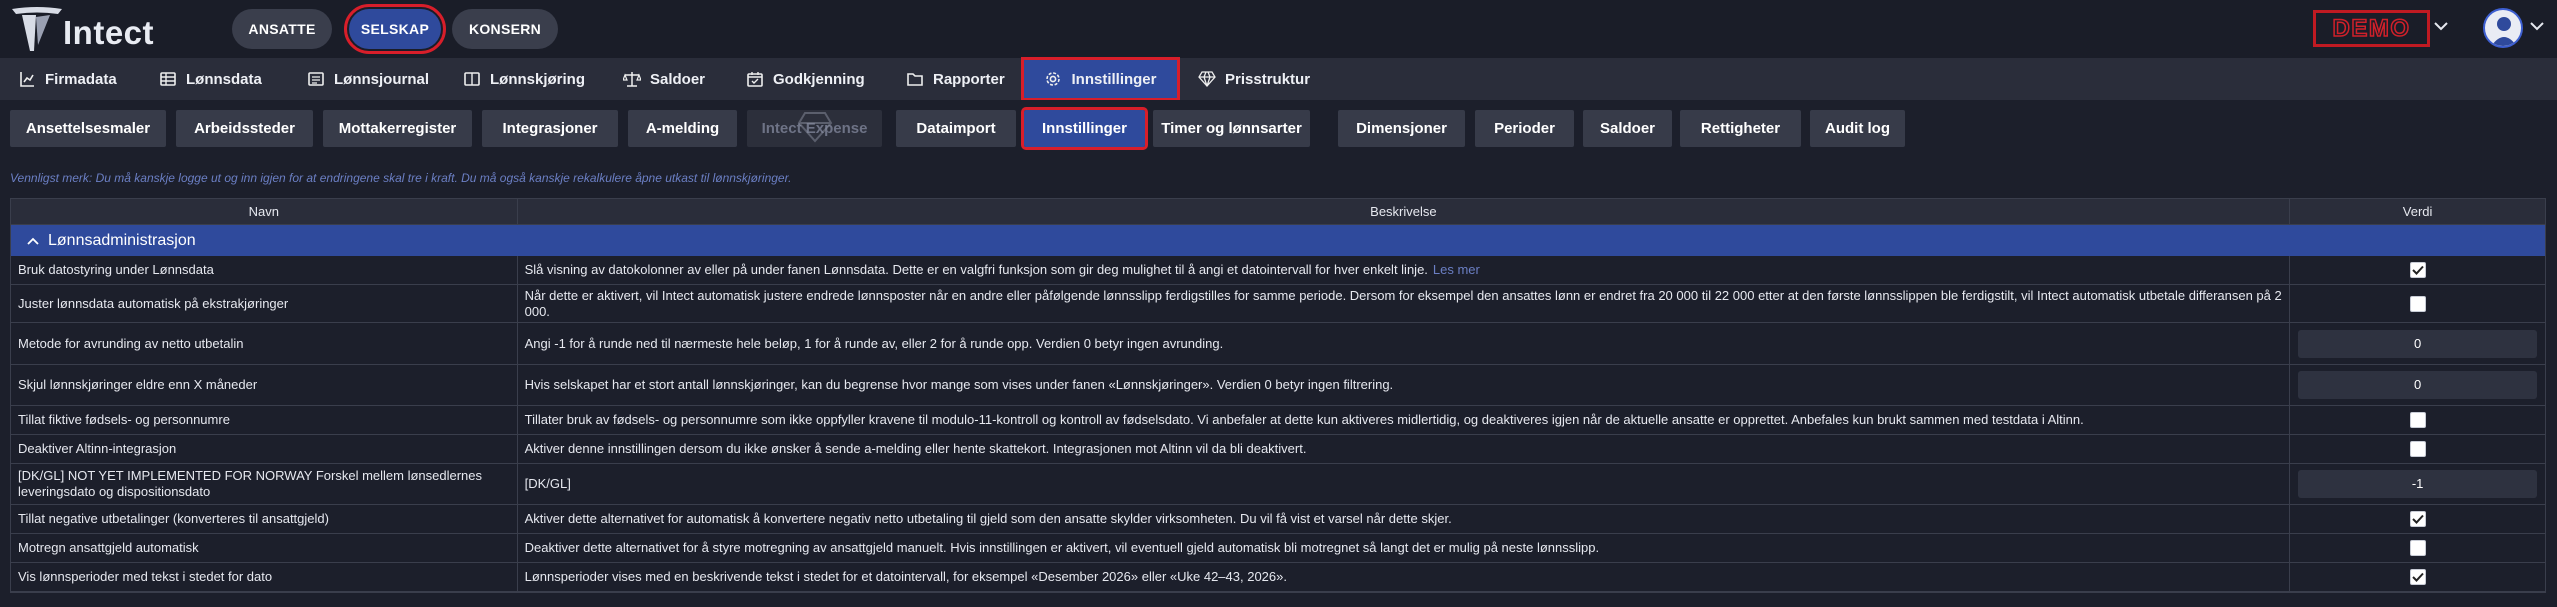 The width and height of the screenshot is (2557, 607). What do you see at coordinates (122, 240) in the screenshot?
I see `group-label: Lønnsadministrasjon` at bounding box center [122, 240].